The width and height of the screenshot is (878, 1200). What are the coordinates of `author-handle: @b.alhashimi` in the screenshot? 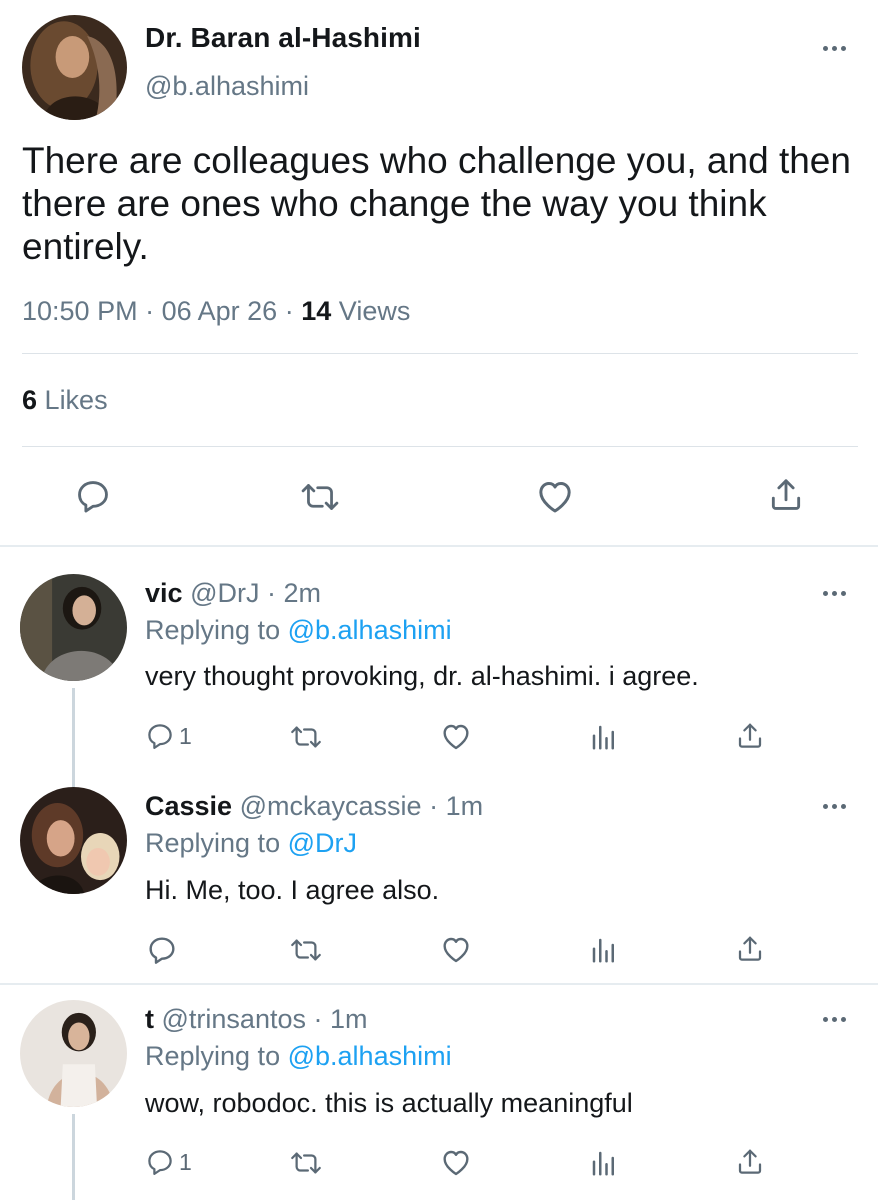 It's located at (227, 86).